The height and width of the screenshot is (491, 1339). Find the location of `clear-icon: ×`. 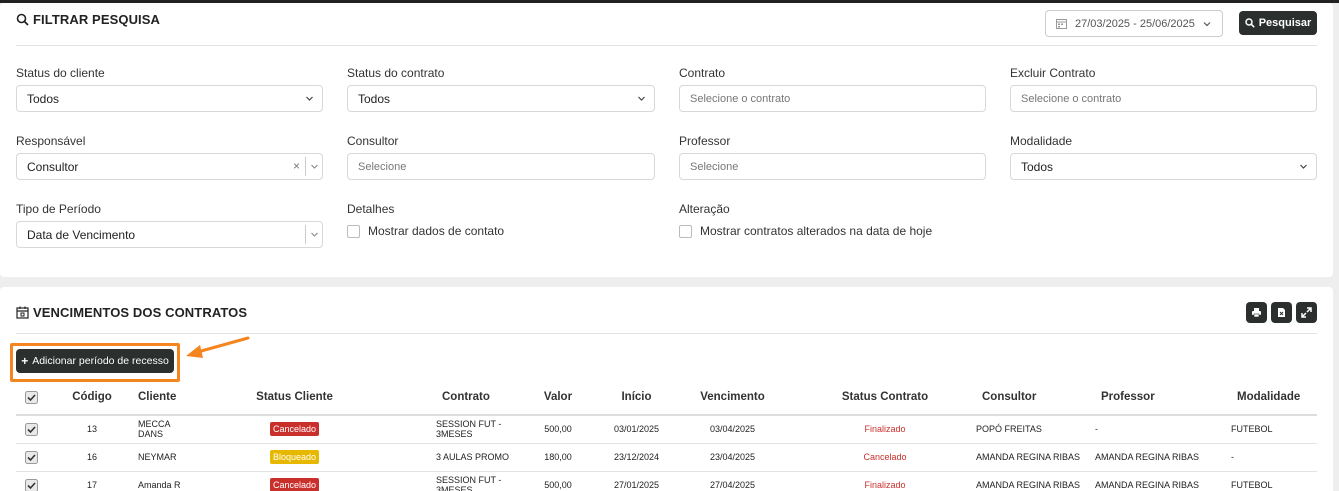

clear-icon: × is located at coordinates (296, 166).